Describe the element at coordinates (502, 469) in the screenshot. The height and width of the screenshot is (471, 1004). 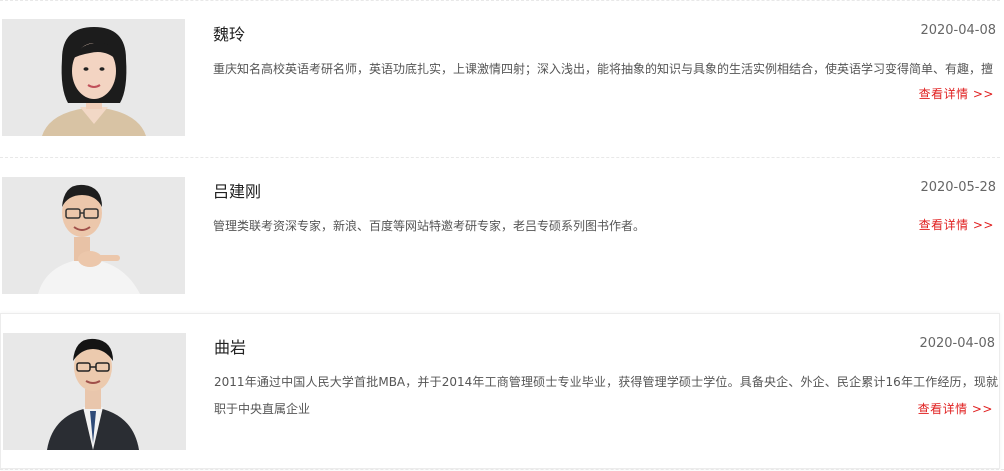
I see `divider` at that location.